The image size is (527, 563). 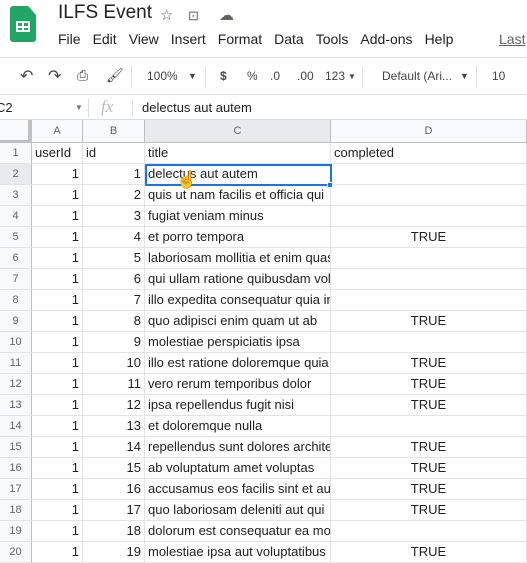 I want to click on row-header: 17, so click(x=16, y=489).